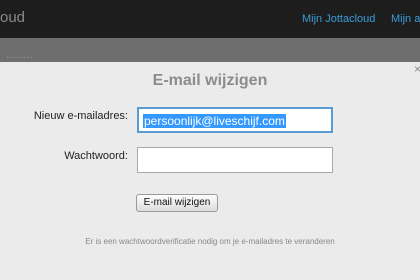  Describe the element at coordinates (417, 69) in the screenshot. I see `close-icon: ×` at that location.